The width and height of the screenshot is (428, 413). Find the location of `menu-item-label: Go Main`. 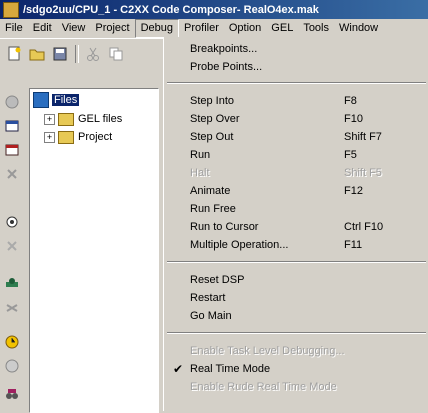

menu-item-label: Go Main is located at coordinates (211, 316).